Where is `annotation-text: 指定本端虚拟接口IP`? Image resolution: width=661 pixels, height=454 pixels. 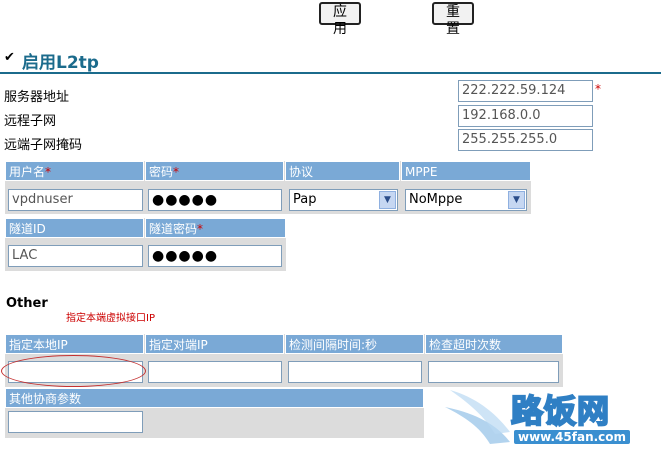 annotation-text: 指定本端虚拟接口IP is located at coordinates (110, 318).